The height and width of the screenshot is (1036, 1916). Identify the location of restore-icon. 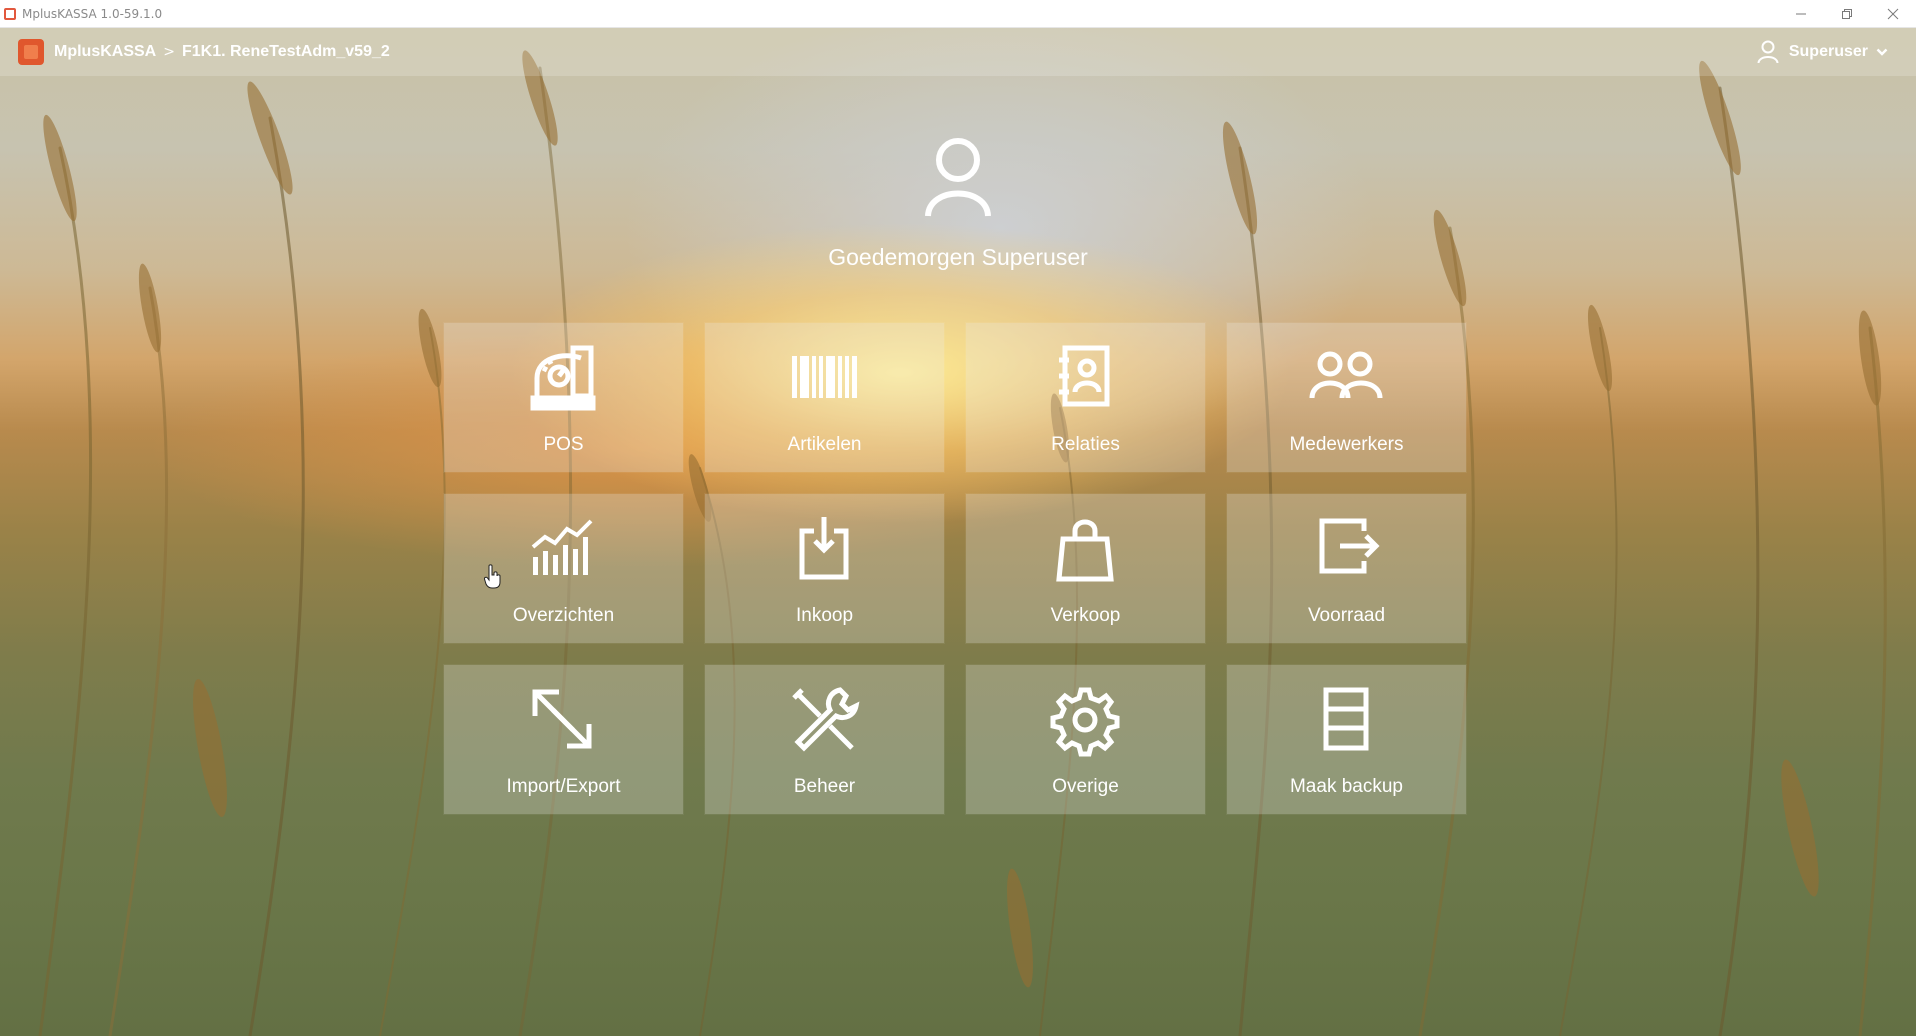
(1847, 13).